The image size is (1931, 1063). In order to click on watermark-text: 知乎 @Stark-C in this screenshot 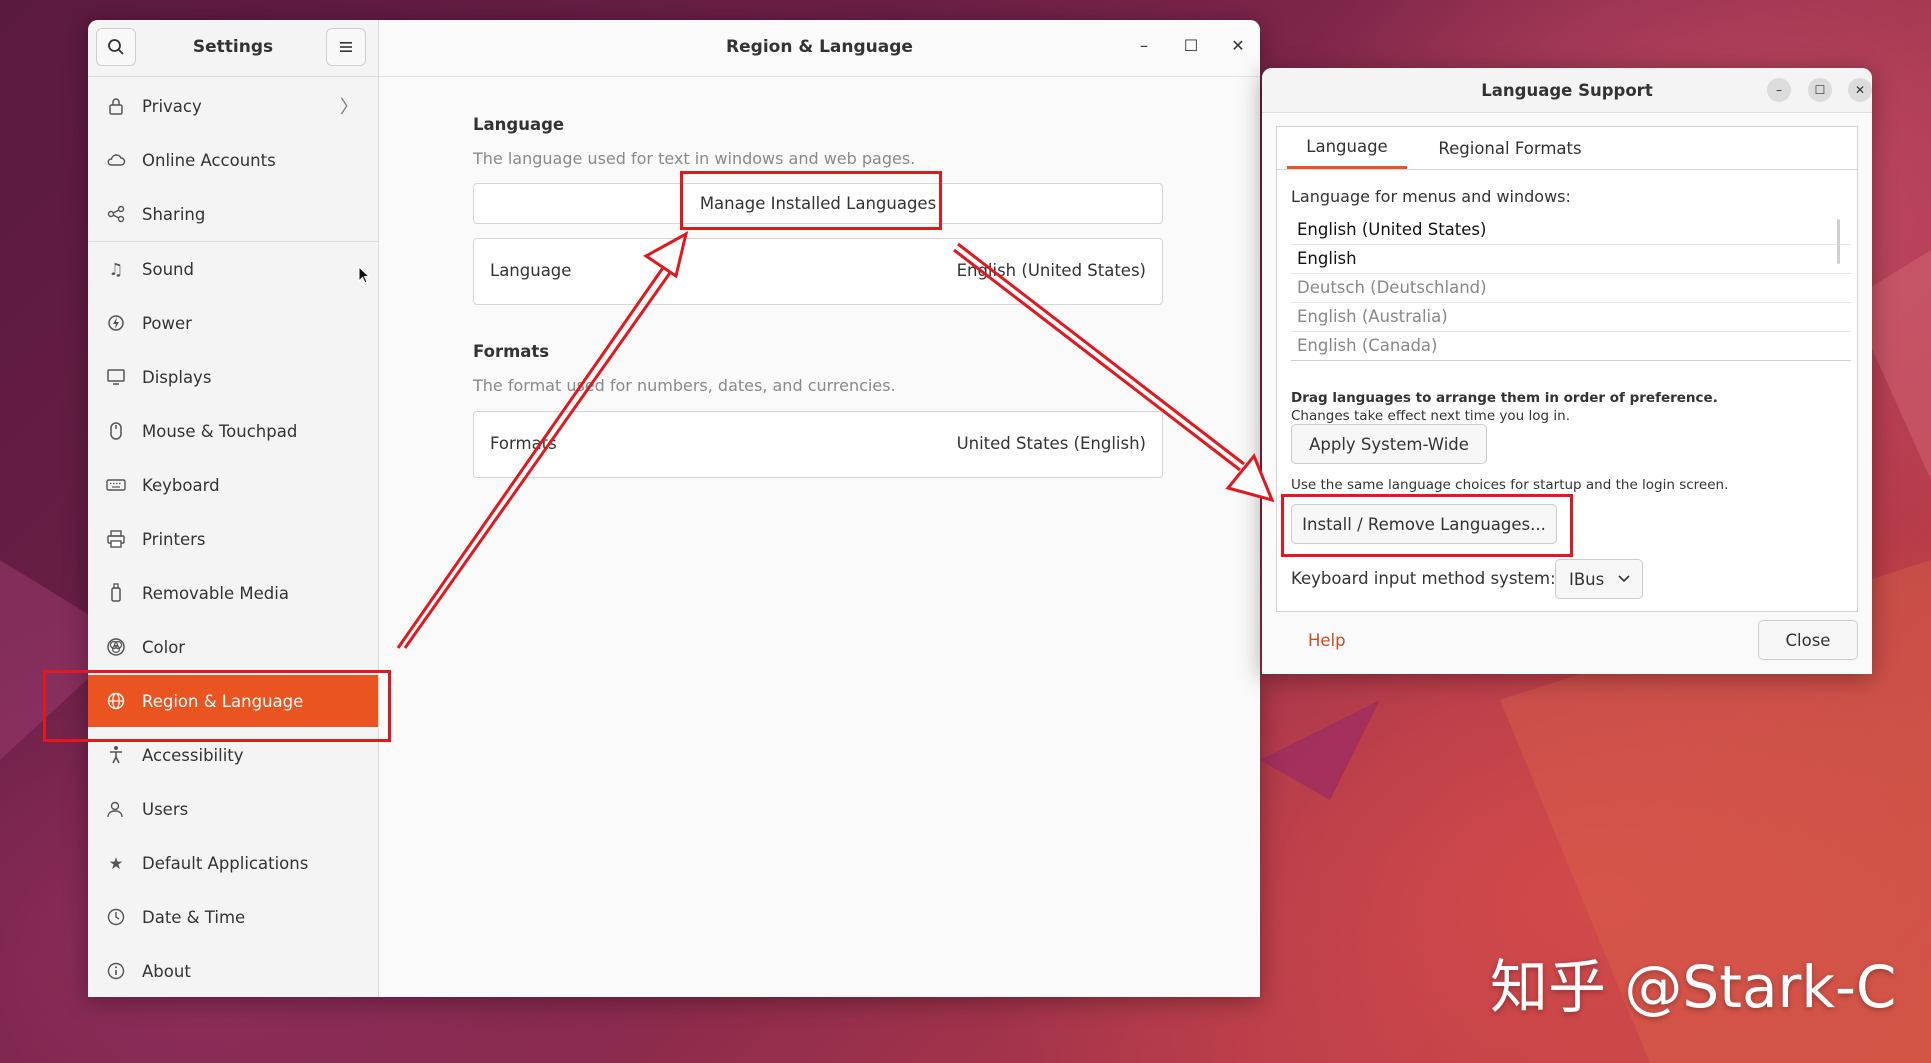, I will do `click(1693, 987)`.